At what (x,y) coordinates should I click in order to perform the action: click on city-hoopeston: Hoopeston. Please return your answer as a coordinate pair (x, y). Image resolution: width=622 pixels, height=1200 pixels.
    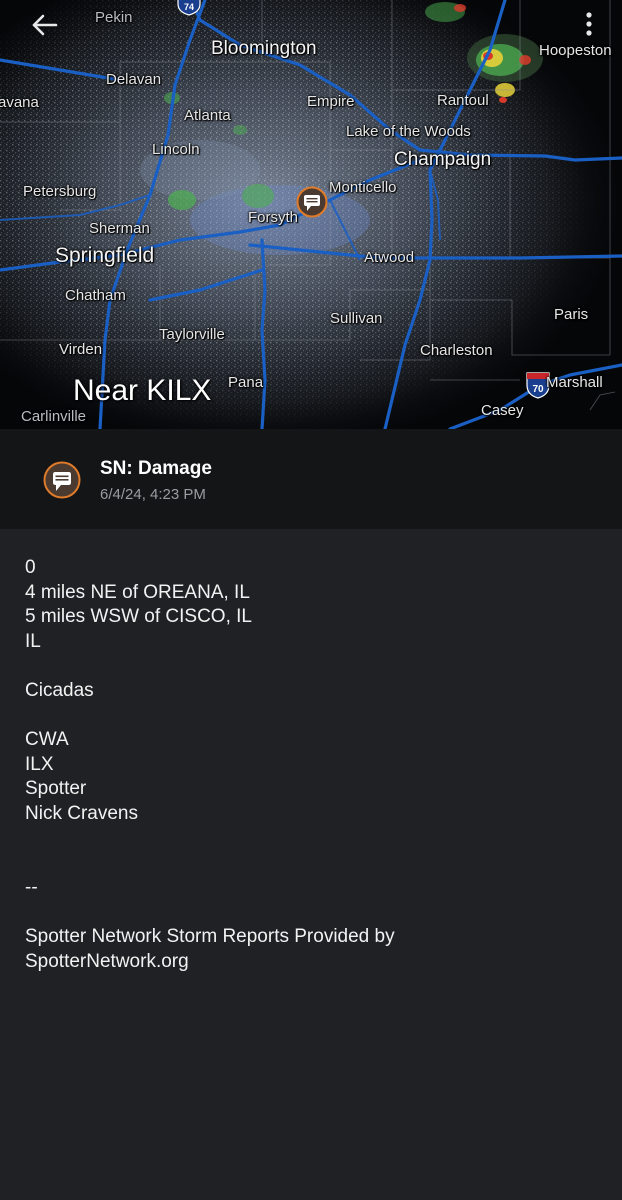
    Looking at the image, I should click on (575, 50).